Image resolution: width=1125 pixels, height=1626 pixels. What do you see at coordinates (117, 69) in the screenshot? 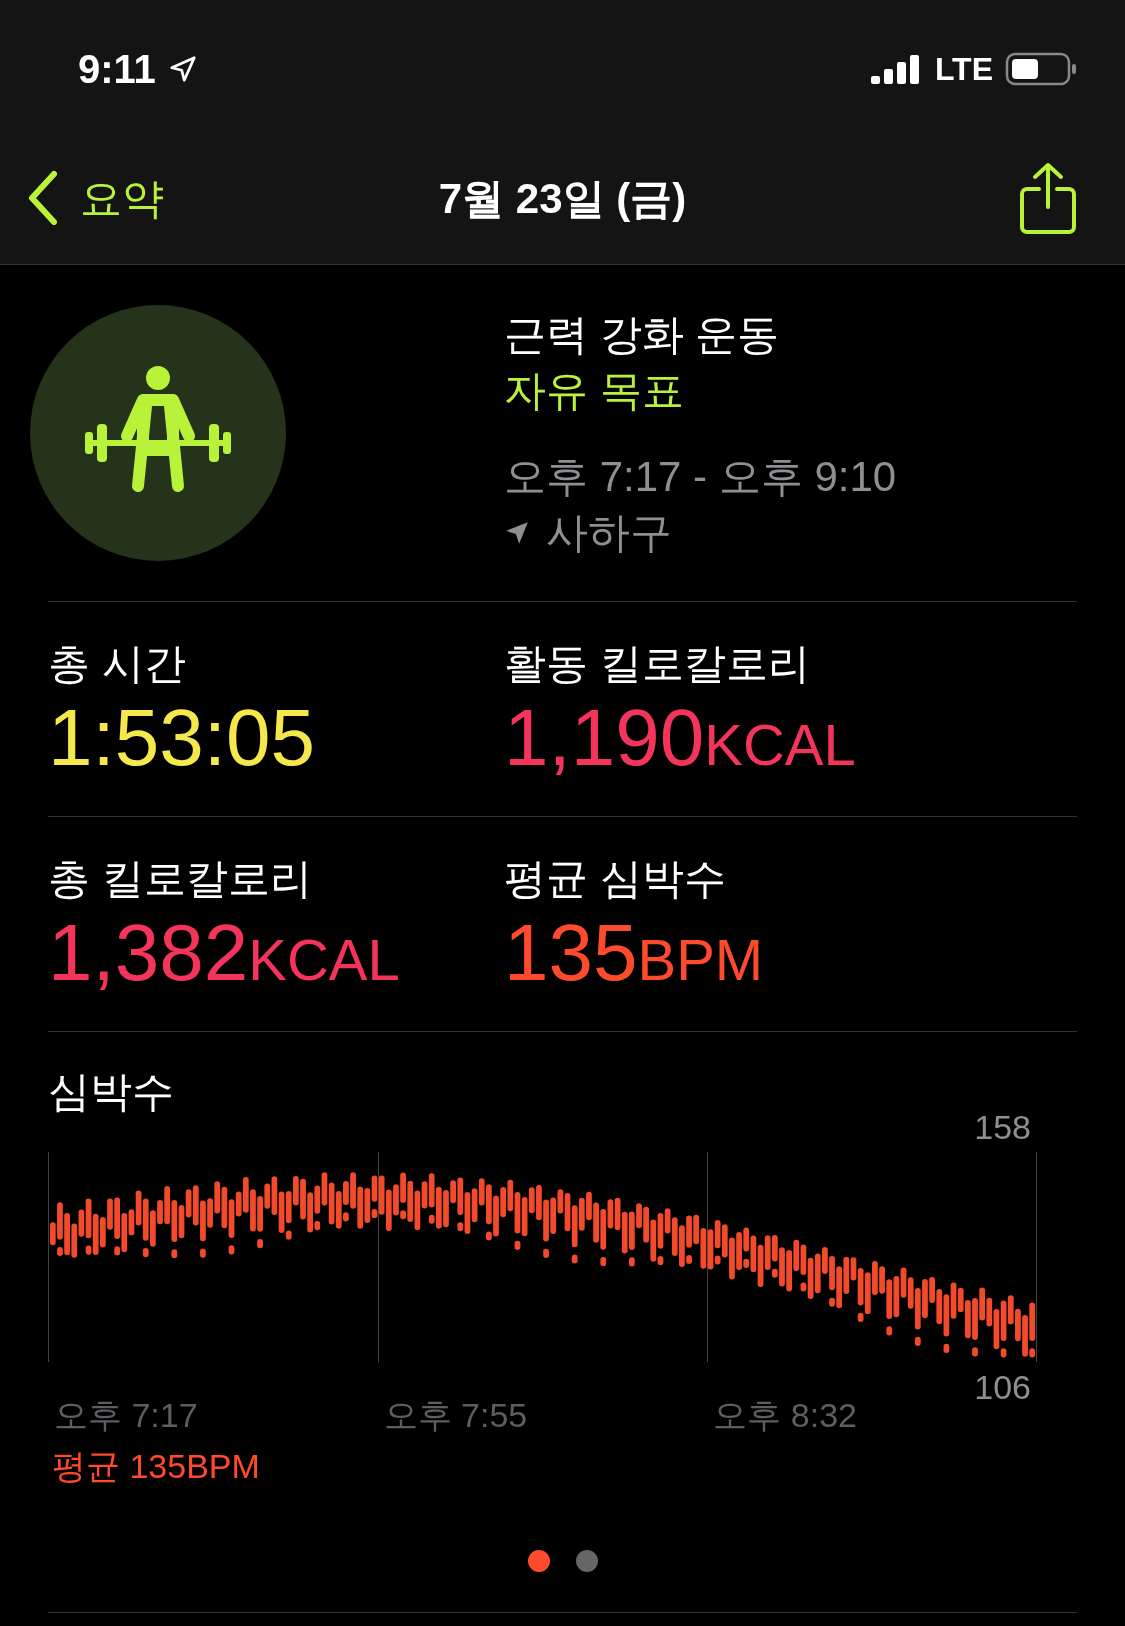
I see `status-time: 9:11` at bounding box center [117, 69].